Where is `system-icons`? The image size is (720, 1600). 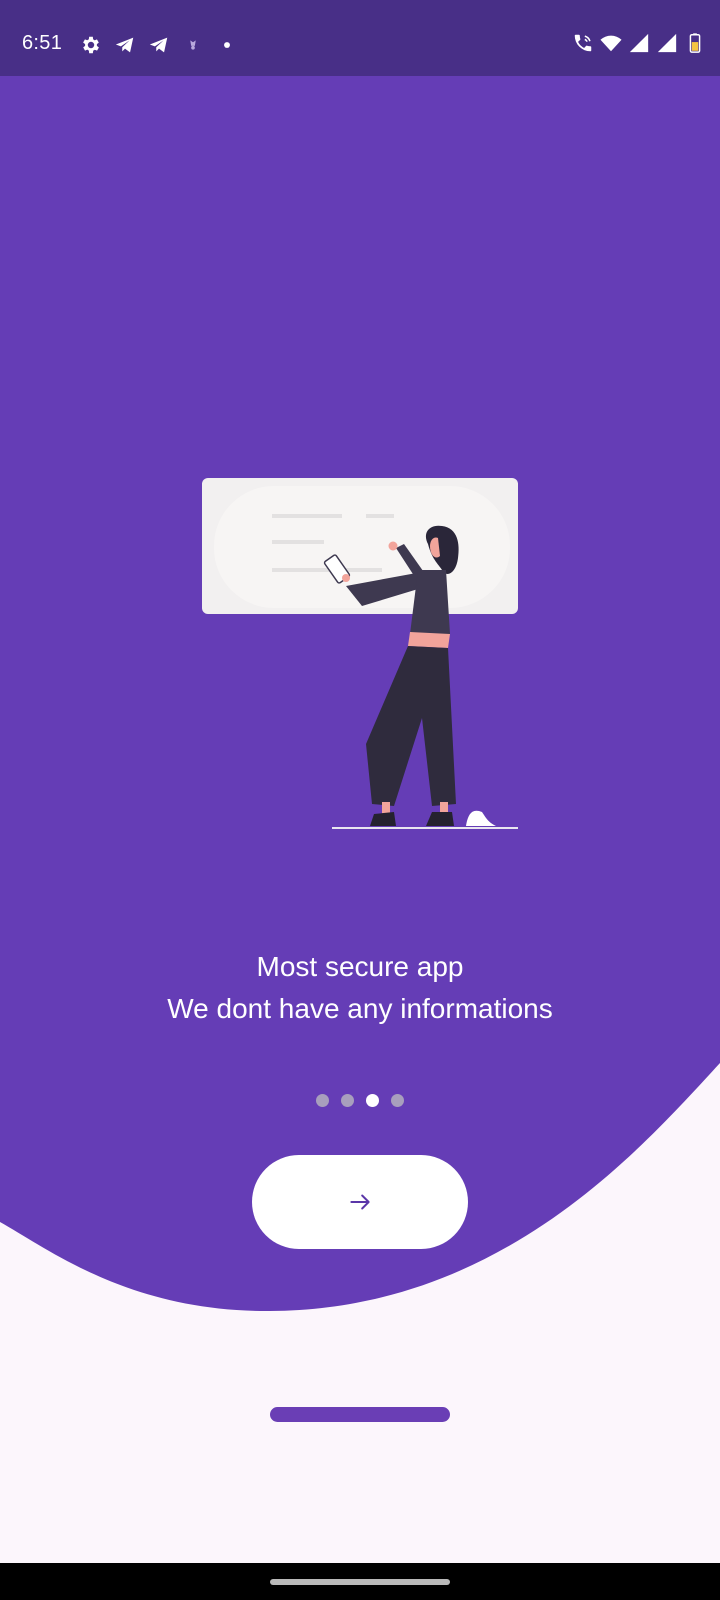 system-icons is located at coordinates (639, 43).